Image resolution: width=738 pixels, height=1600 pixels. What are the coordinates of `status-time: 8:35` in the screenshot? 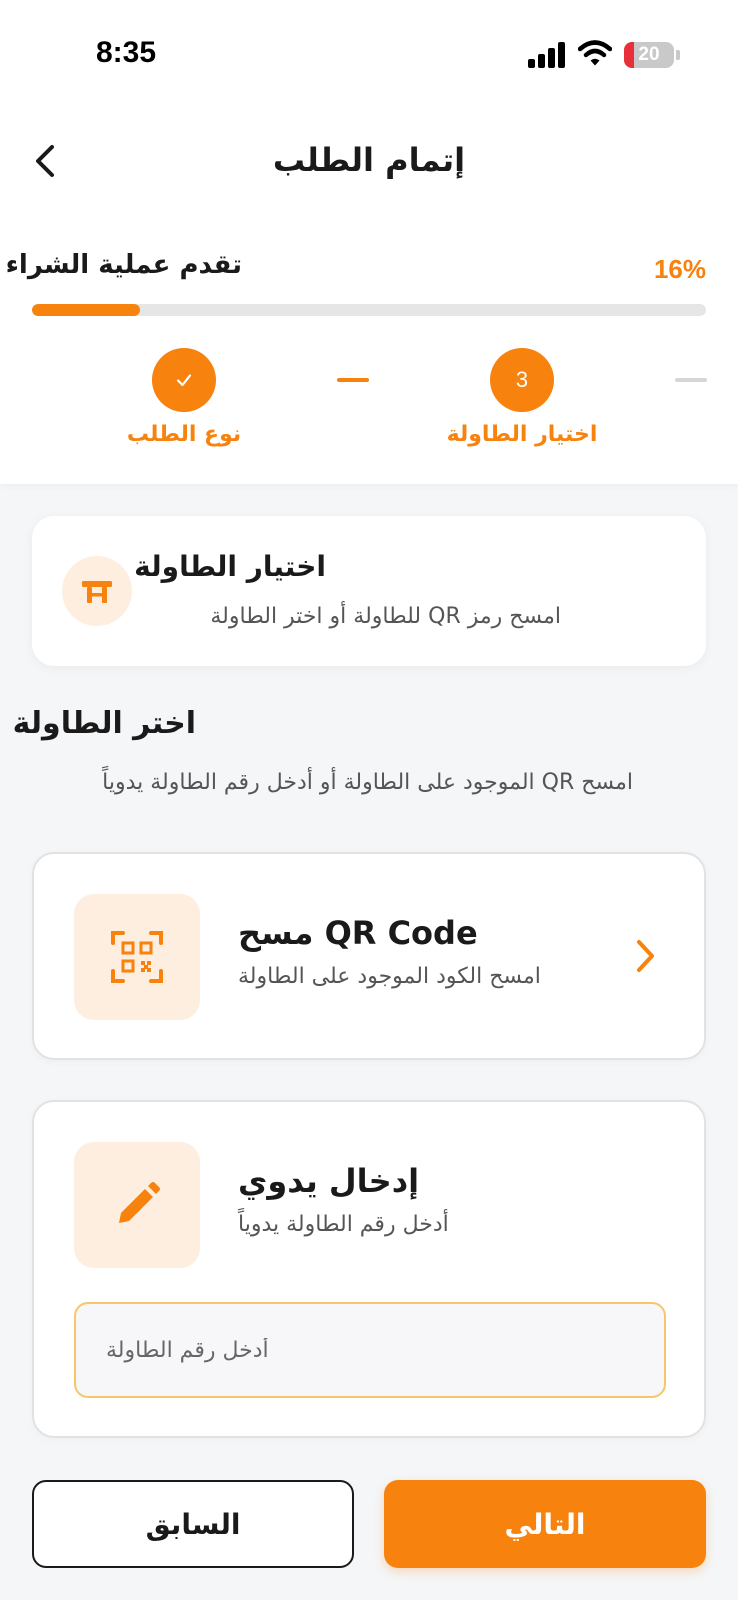 It's located at (126, 52).